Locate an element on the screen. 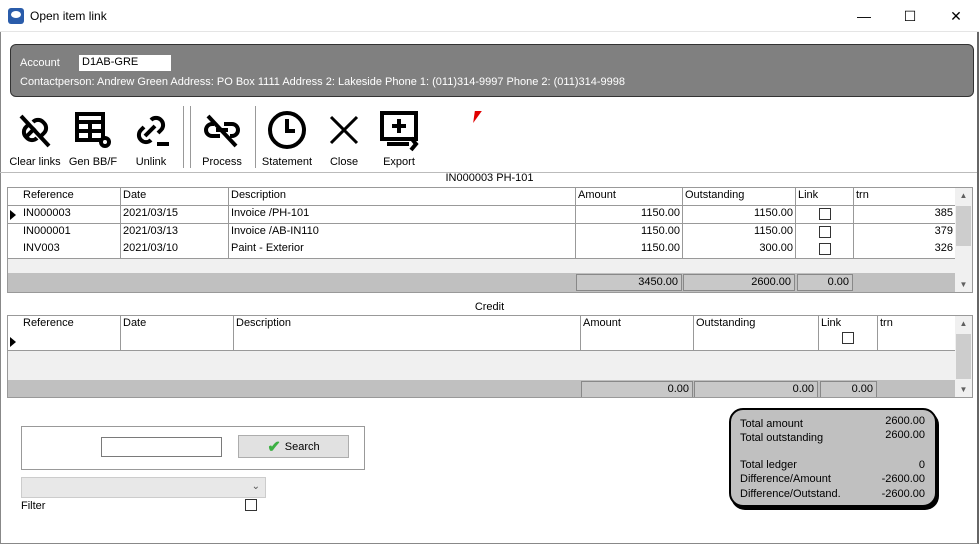 This screenshot has width=979, height=544. process-button: Process is located at coordinates (222, 139).